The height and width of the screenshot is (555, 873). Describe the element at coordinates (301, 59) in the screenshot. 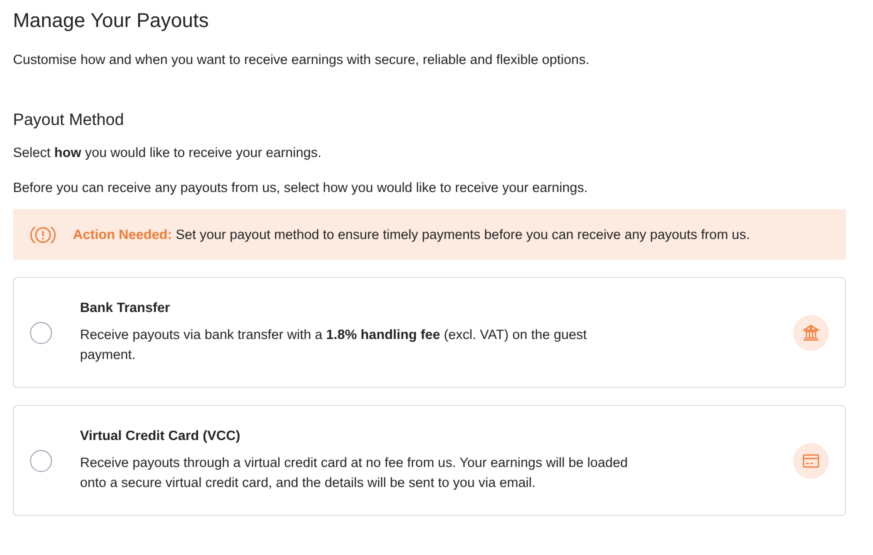

I see `page-subtitle: Customise how and when you want to receive earnings with secure, reliable and flexible options.` at that location.